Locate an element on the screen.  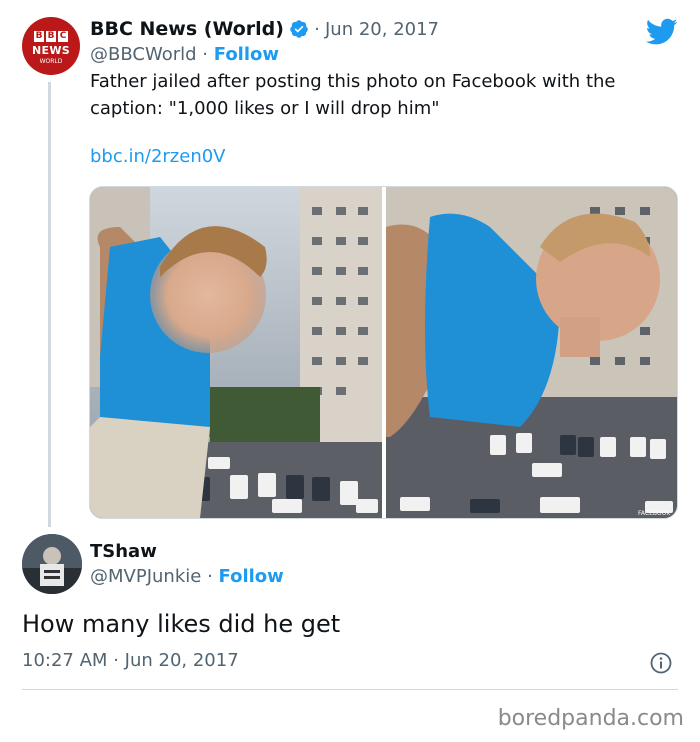
reply-date: Jun 20, 2017 is located at coordinates (181, 660).